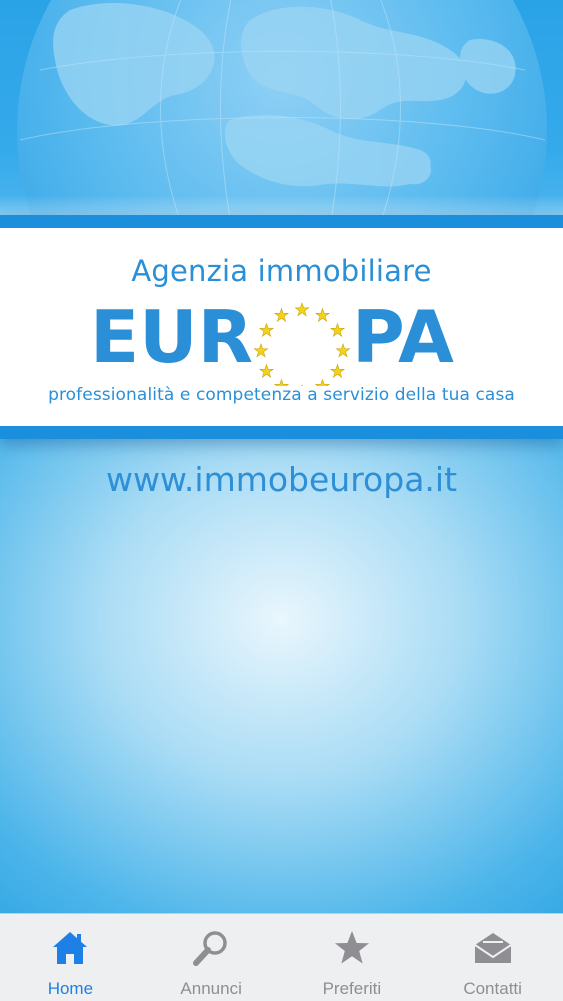 Image resolution: width=563 pixels, height=1001 pixels. What do you see at coordinates (210, 948) in the screenshot?
I see `magnifier-icon` at bounding box center [210, 948].